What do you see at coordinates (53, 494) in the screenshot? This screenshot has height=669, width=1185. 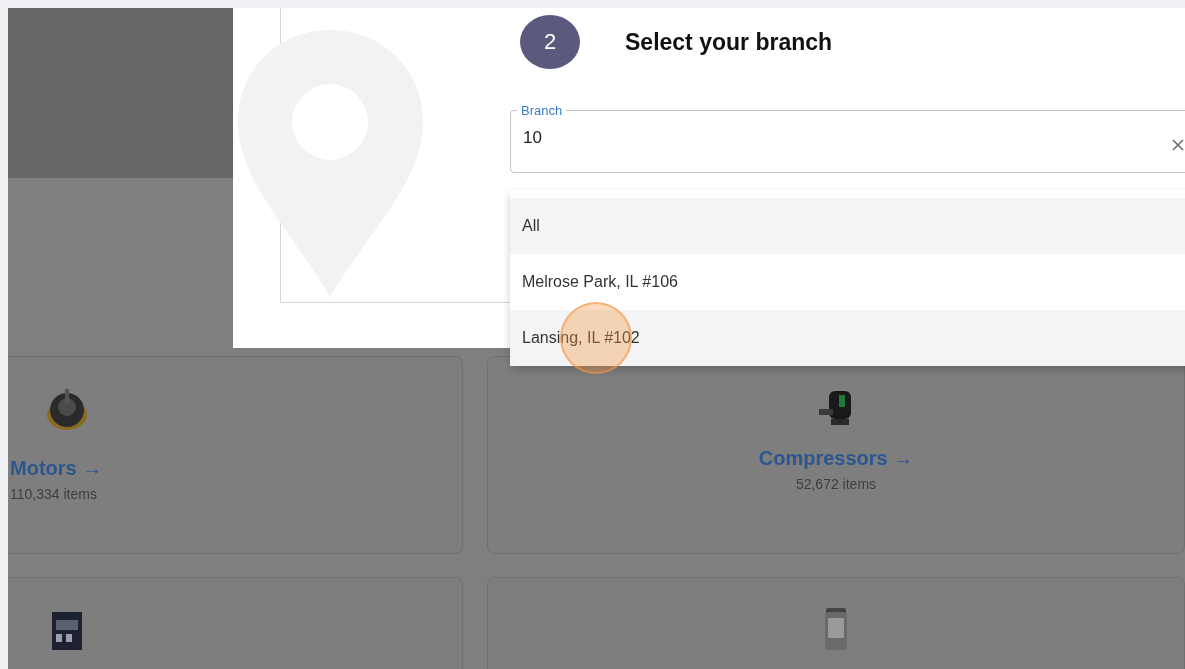 I see `item-count: 110,334 items` at bounding box center [53, 494].